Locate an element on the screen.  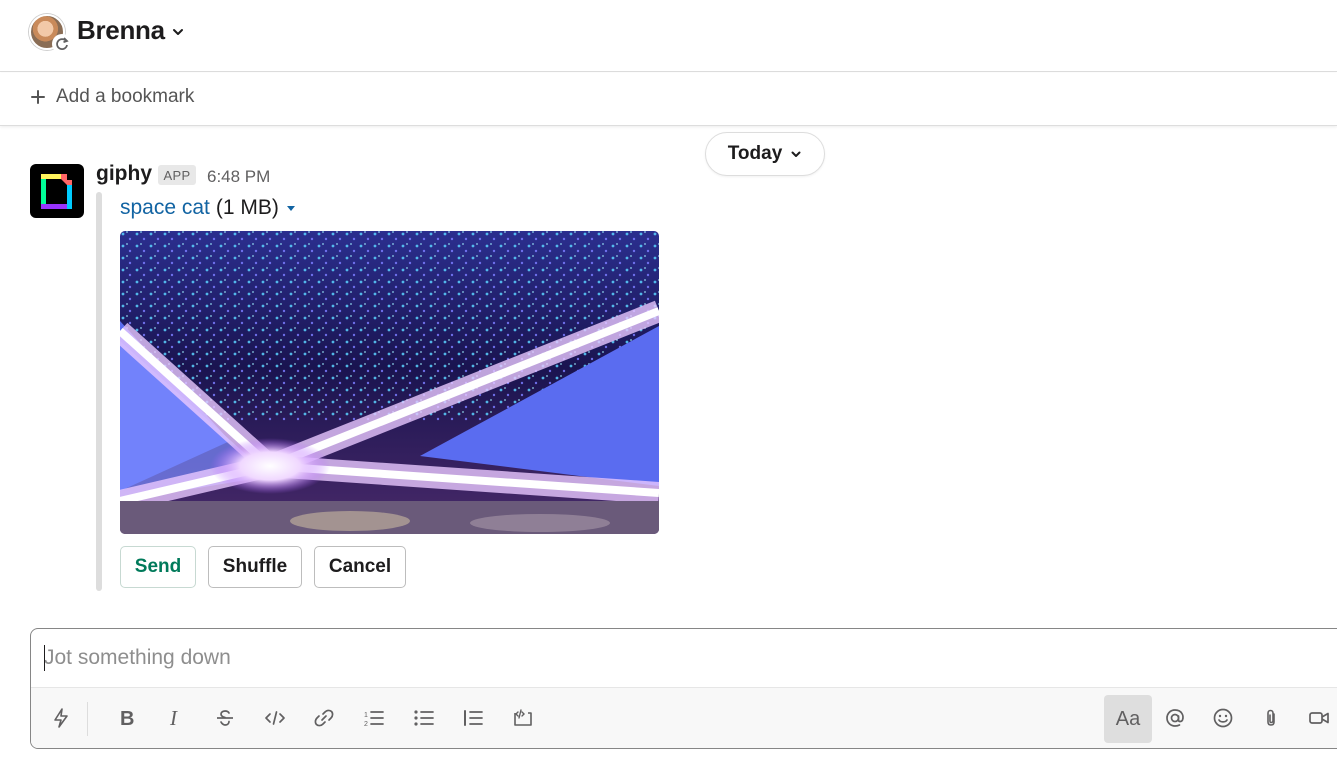
channel-header: Brenna is located at coordinates (668, 36).